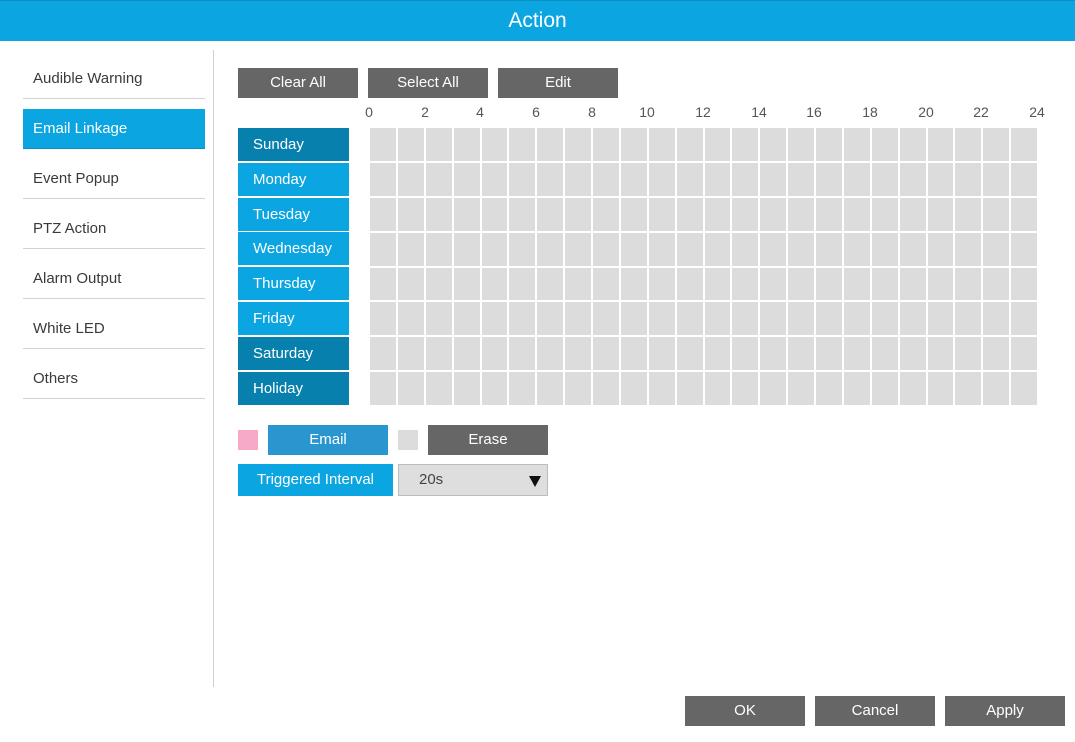 This screenshot has width=1075, height=742. What do you see at coordinates (293, 318) in the screenshot?
I see `day-button-friday: Friday` at bounding box center [293, 318].